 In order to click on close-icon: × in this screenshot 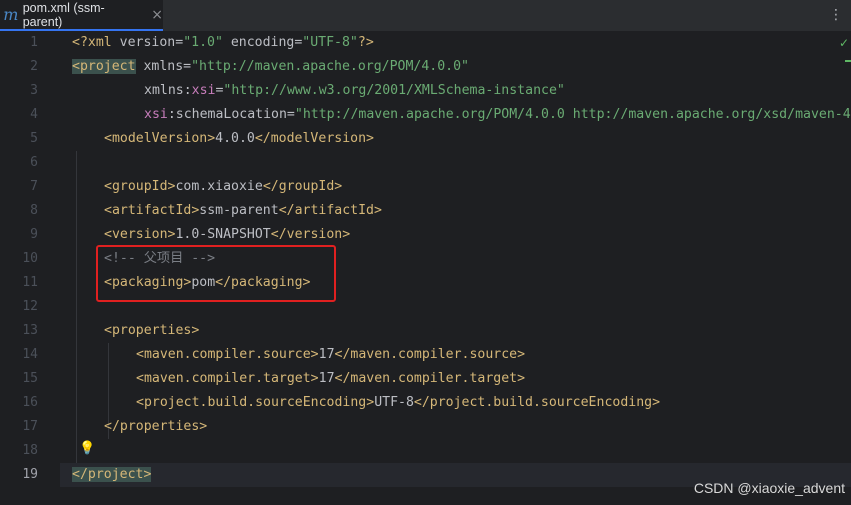, I will do `click(157, 15)`.